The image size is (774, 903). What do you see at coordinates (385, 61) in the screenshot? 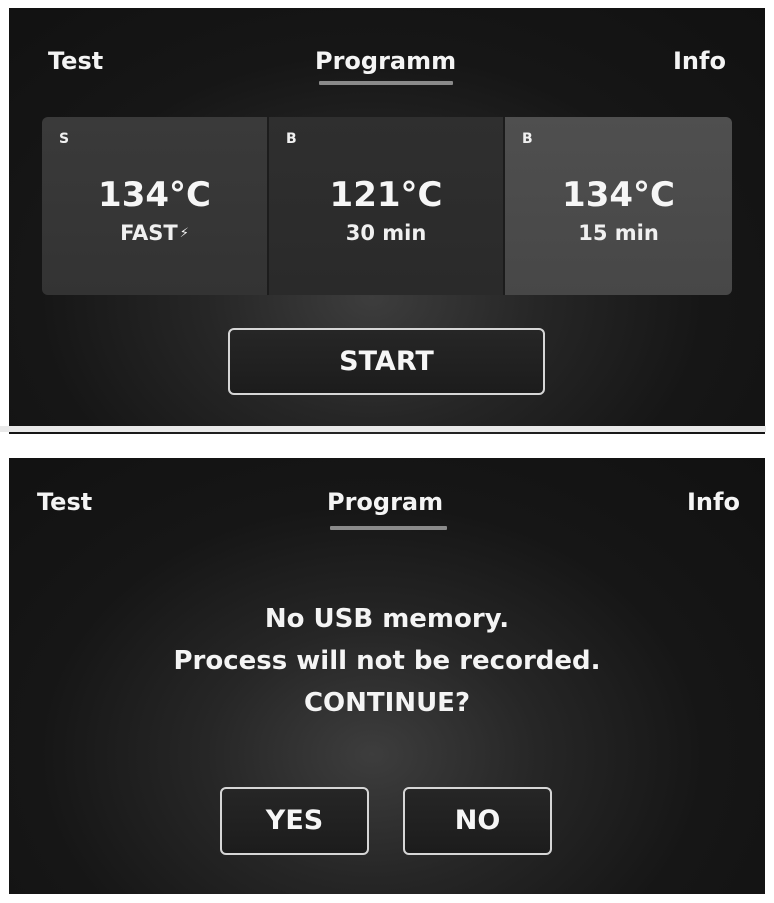
I see `tab-program: Programm` at bounding box center [385, 61].